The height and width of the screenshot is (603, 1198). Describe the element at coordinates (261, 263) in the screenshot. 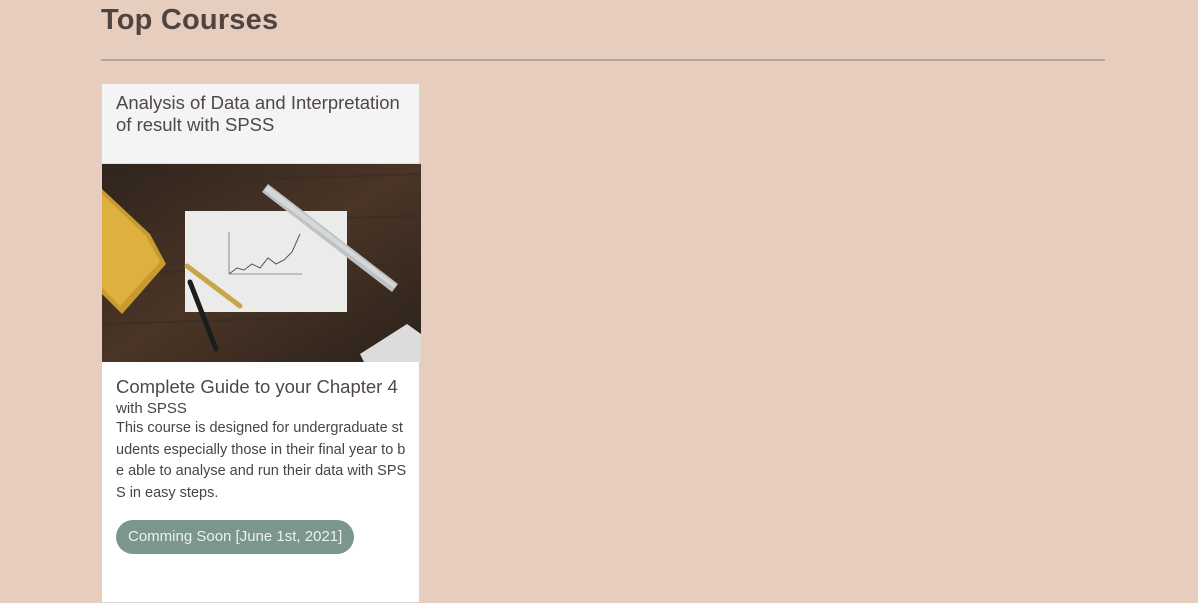

I see `course-image` at that location.